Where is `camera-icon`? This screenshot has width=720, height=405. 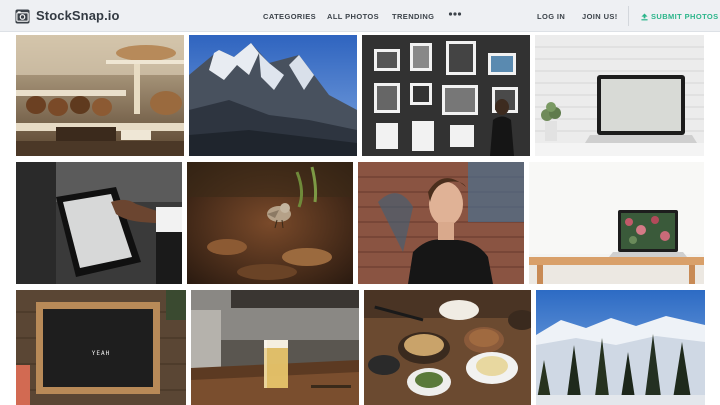 camera-icon is located at coordinates (22, 16).